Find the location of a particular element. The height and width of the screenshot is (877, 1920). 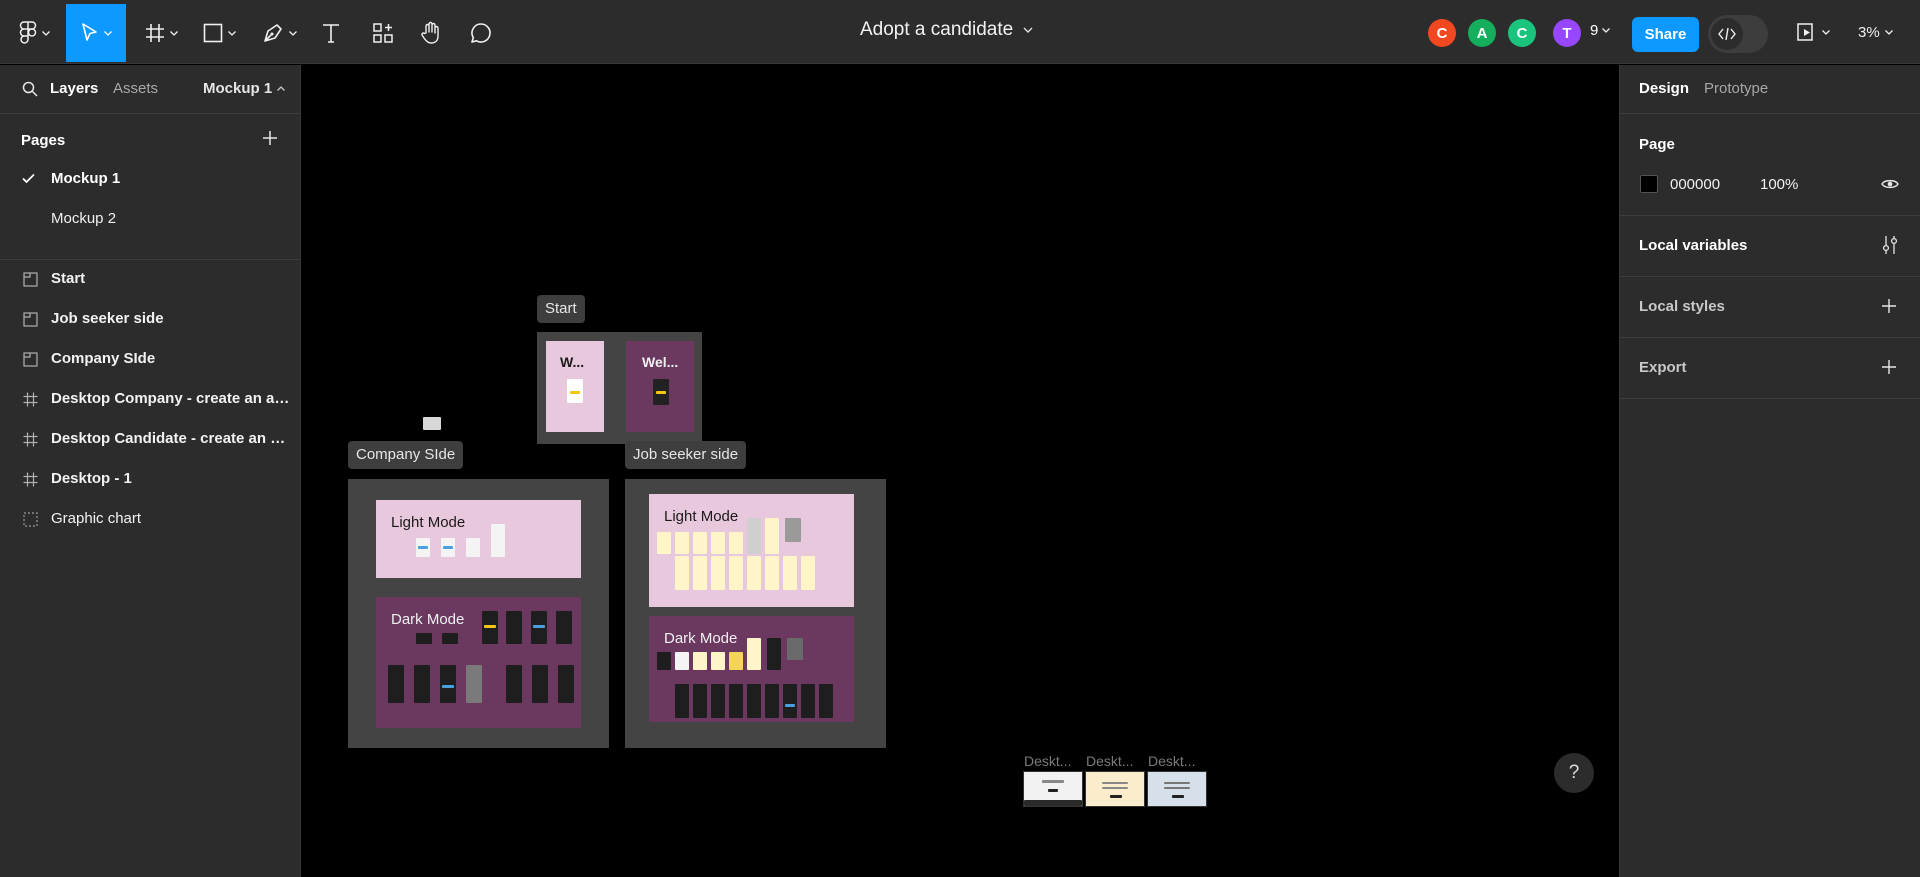

layer-item-start: Start is located at coordinates (150, 279).